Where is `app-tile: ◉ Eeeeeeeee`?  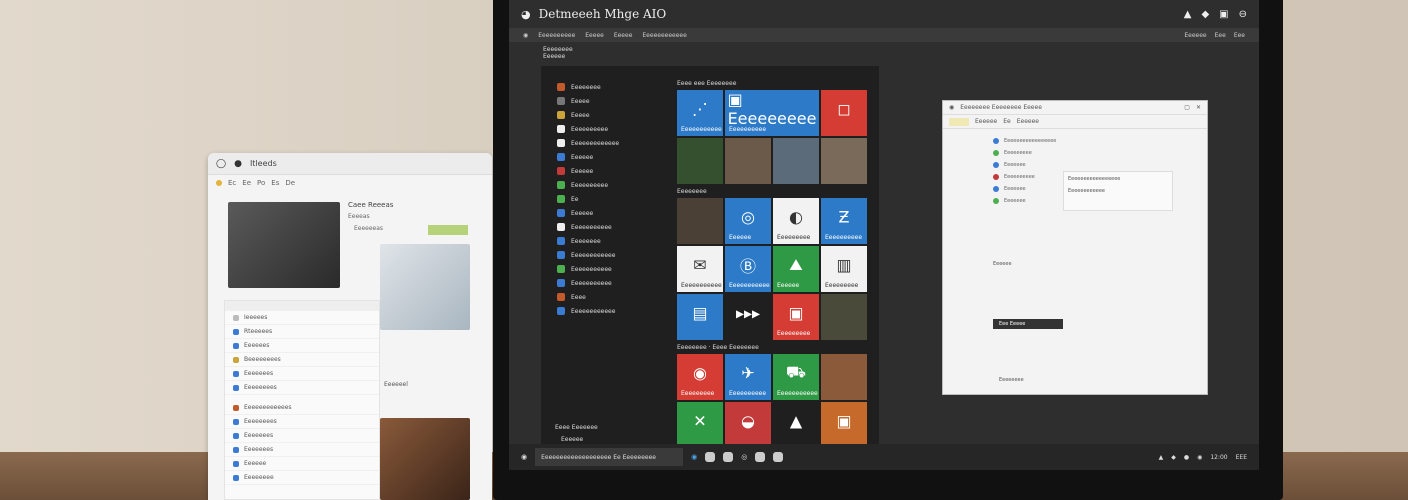 app-tile: ◉ Eeeeeeeee is located at coordinates (700, 377).